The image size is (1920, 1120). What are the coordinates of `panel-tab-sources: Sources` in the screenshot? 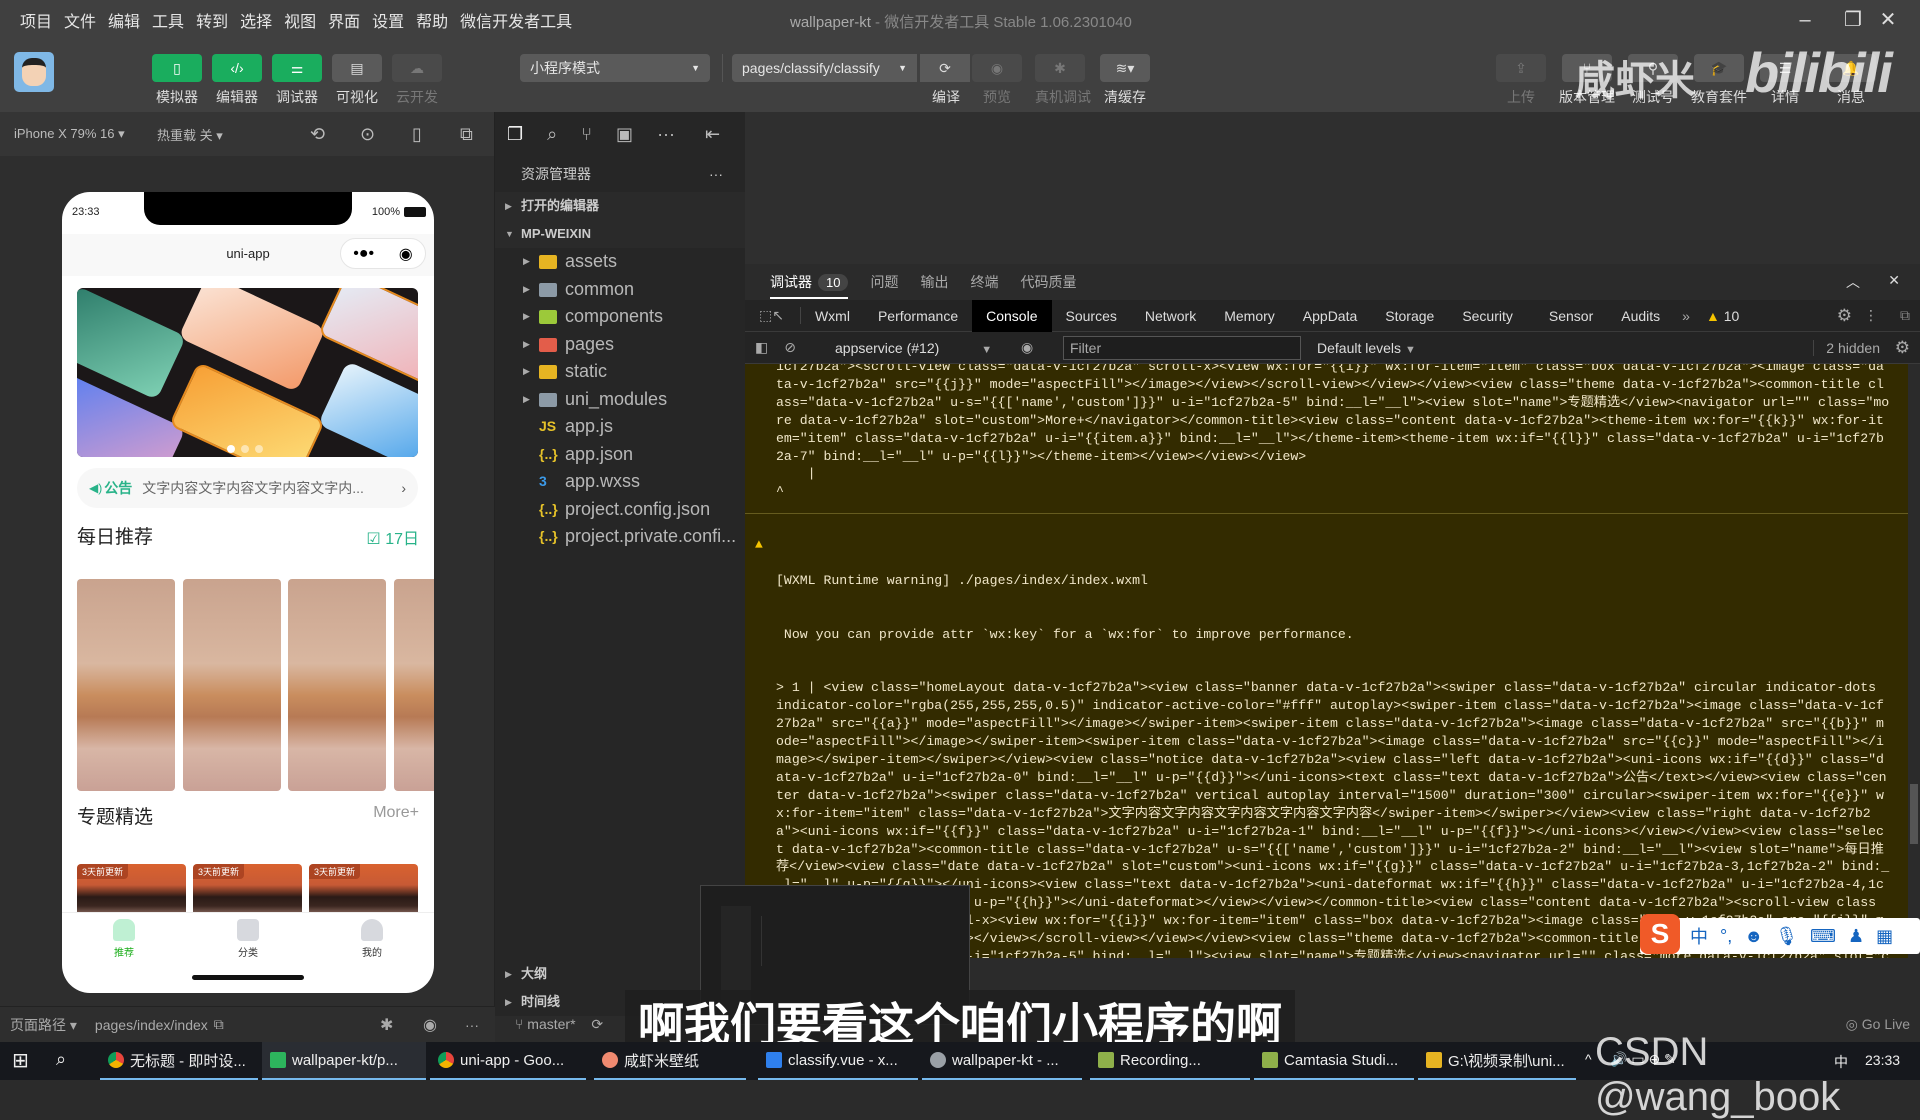 It's located at (1091, 316).